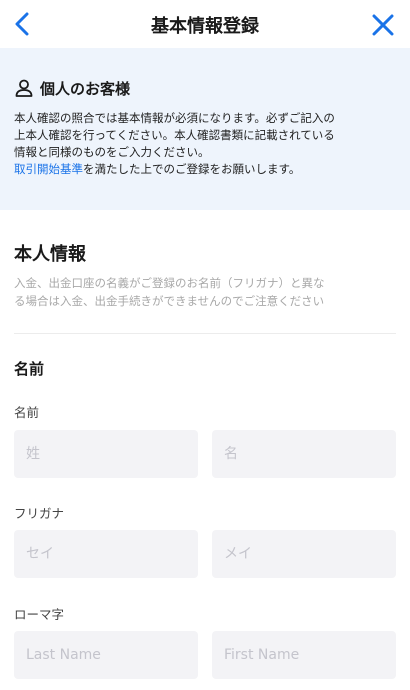 The image size is (410, 690). Describe the element at coordinates (106, 454) in the screenshot. I see `last-name-kanji-input` at that location.